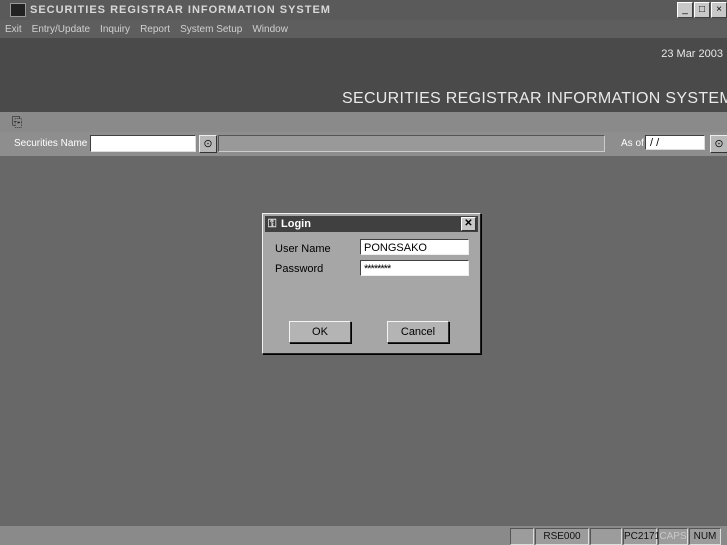 The width and height of the screenshot is (727, 545). What do you see at coordinates (155, 29) in the screenshot?
I see `menu-report: Report` at bounding box center [155, 29].